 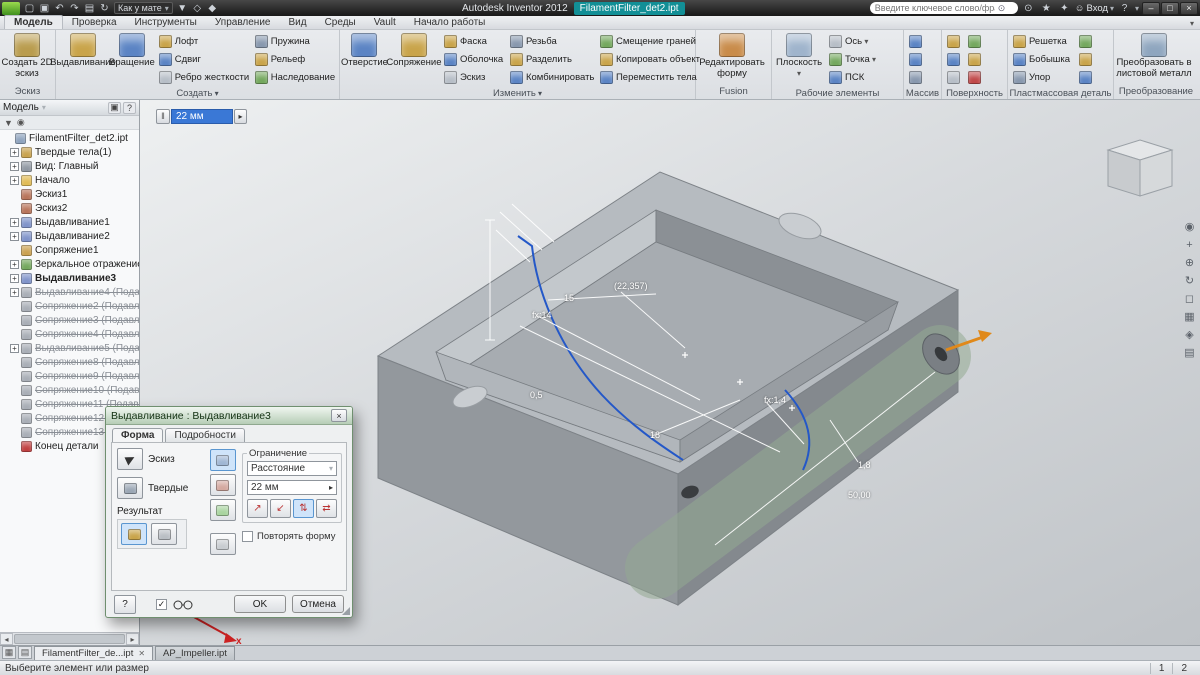 What do you see at coordinates (94, 653) in the screenshot?
I see `document-tab: FilamentFilter_de...ipt ✕` at bounding box center [94, 653].